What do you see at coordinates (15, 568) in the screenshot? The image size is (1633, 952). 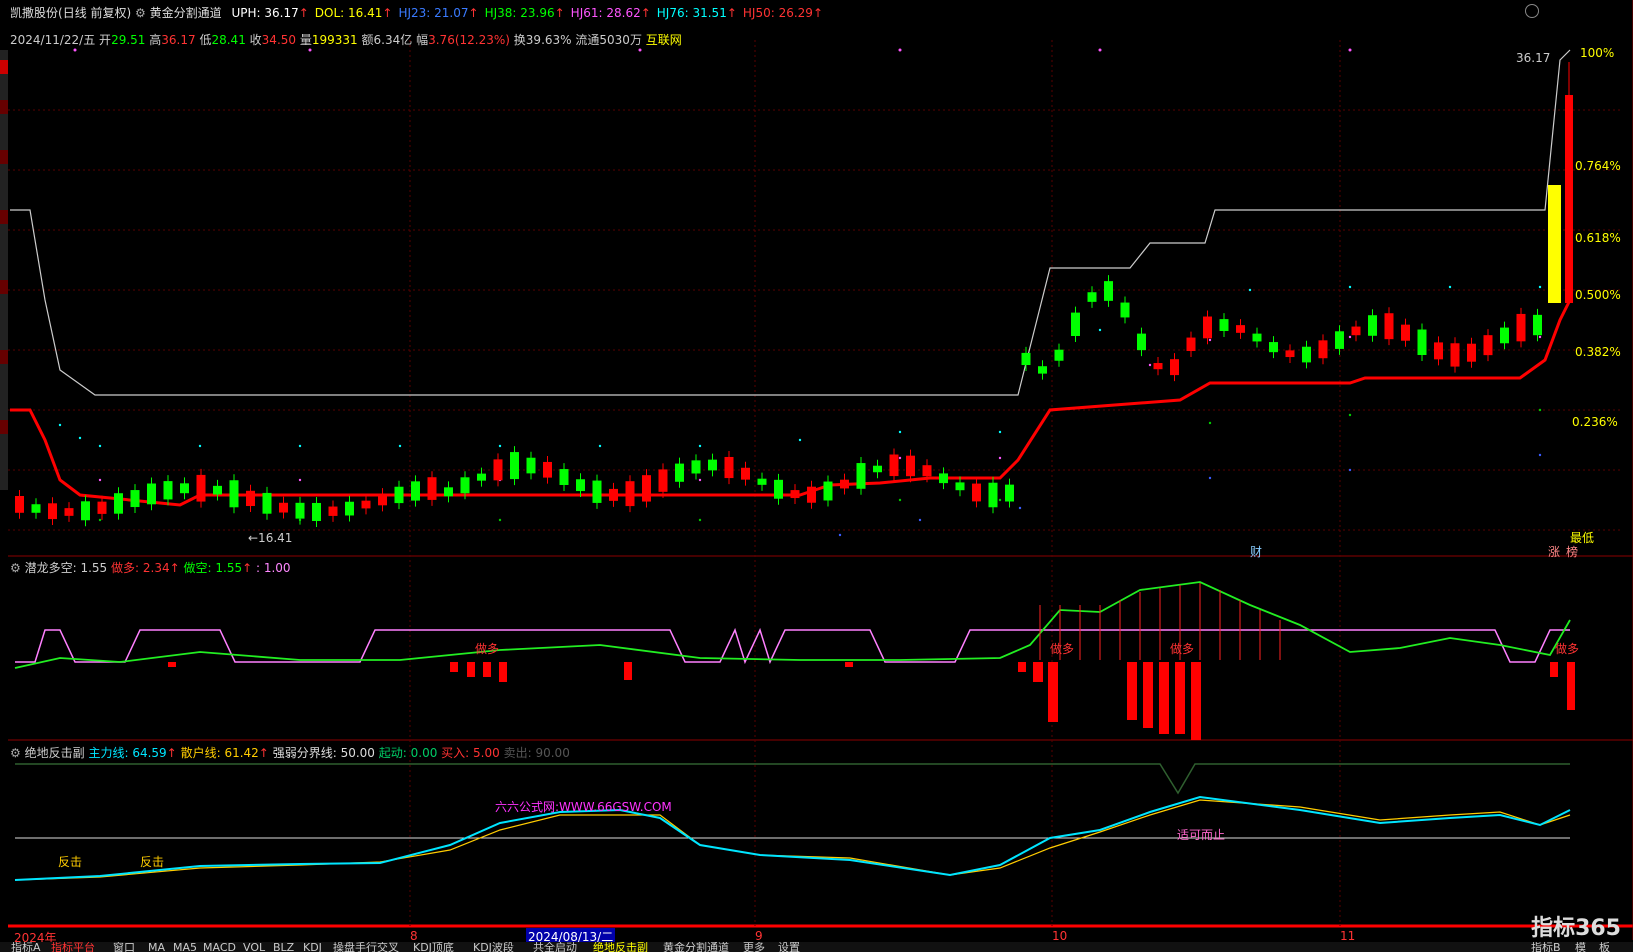 I see `panel2-gear-icon: ⚙` at bounding box center [15, 568].